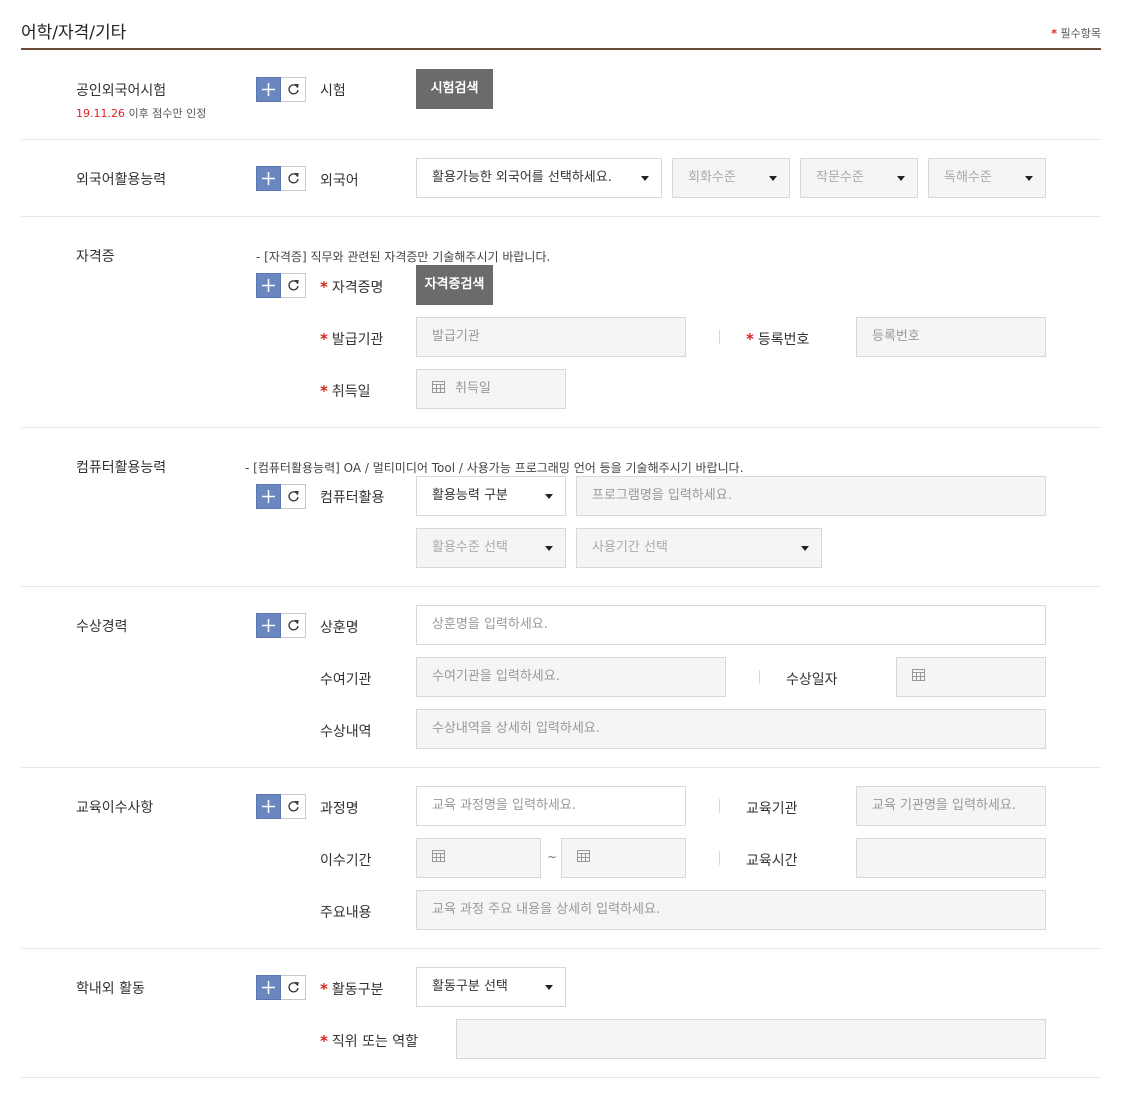 The height and width of the screenshot is (1104, 1125). What do you see at coordinates (339, 181) in the screenshot?
I see `foreign-lang-field-label: 외국어` at bounding box center [339, 181].